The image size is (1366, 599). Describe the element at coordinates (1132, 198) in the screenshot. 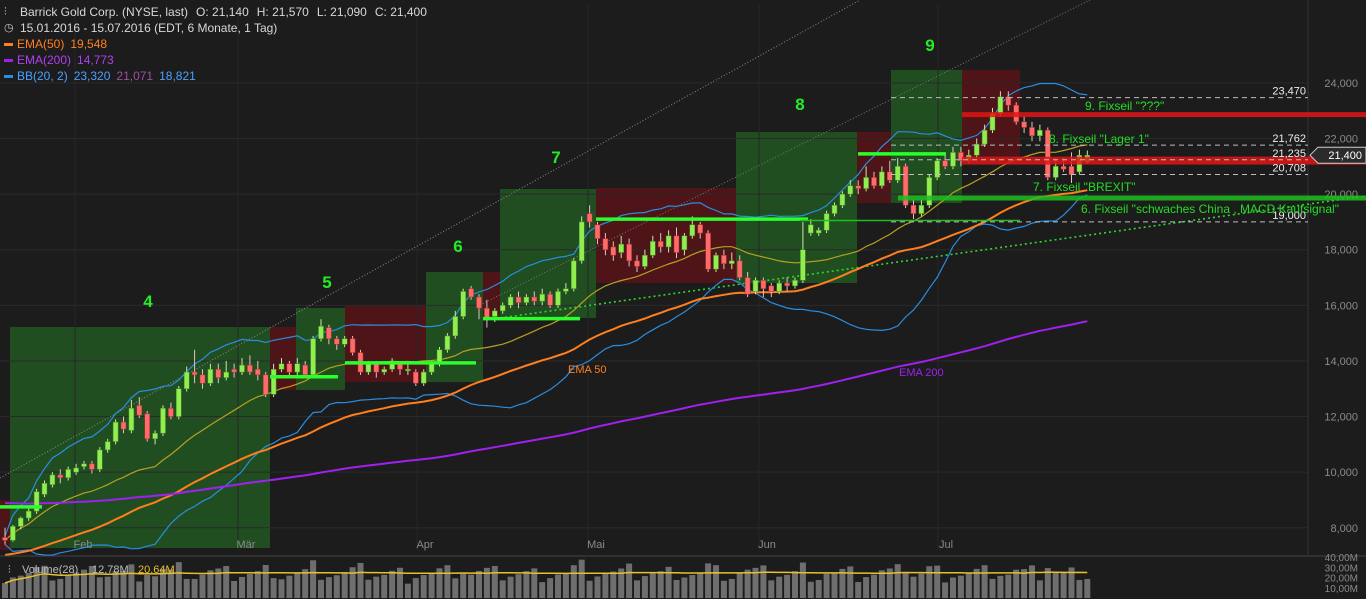

I see `support-band-brexit` at that location.